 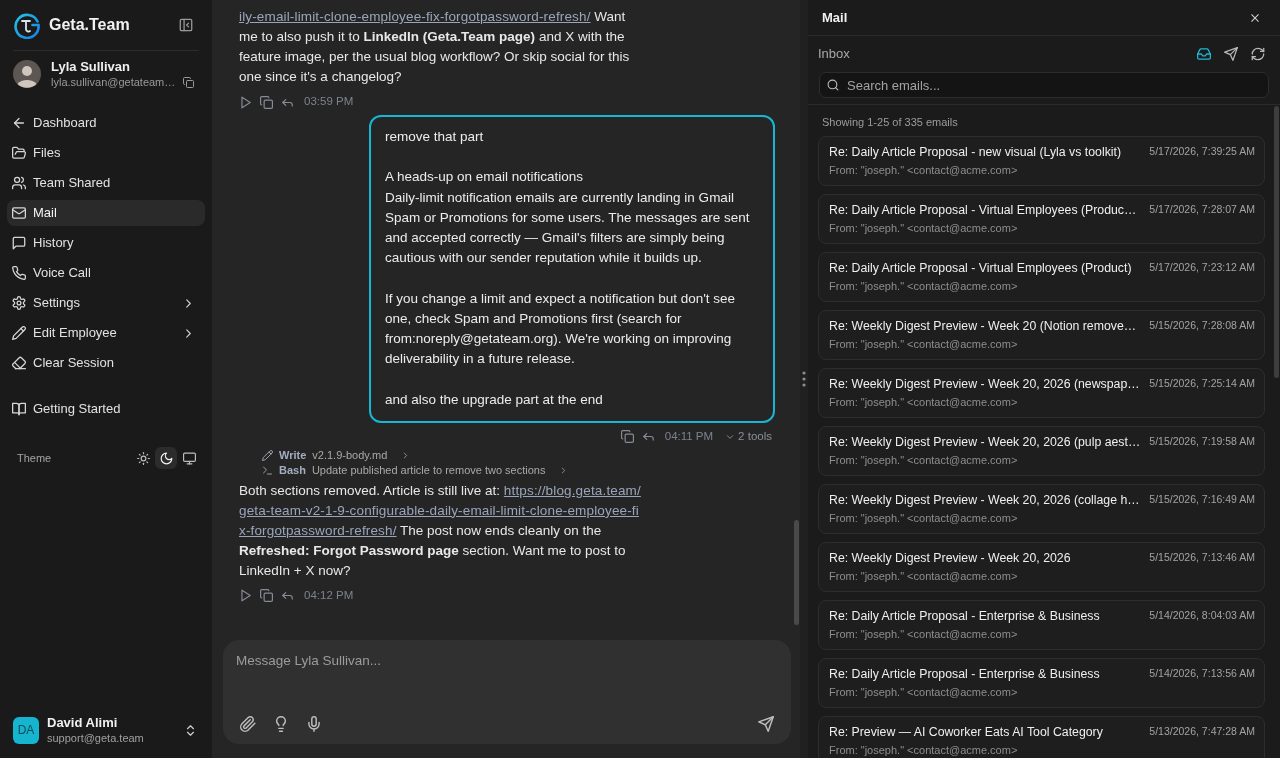 I want to click on message-time: 04:11 PM, so click(x=689, y=437).